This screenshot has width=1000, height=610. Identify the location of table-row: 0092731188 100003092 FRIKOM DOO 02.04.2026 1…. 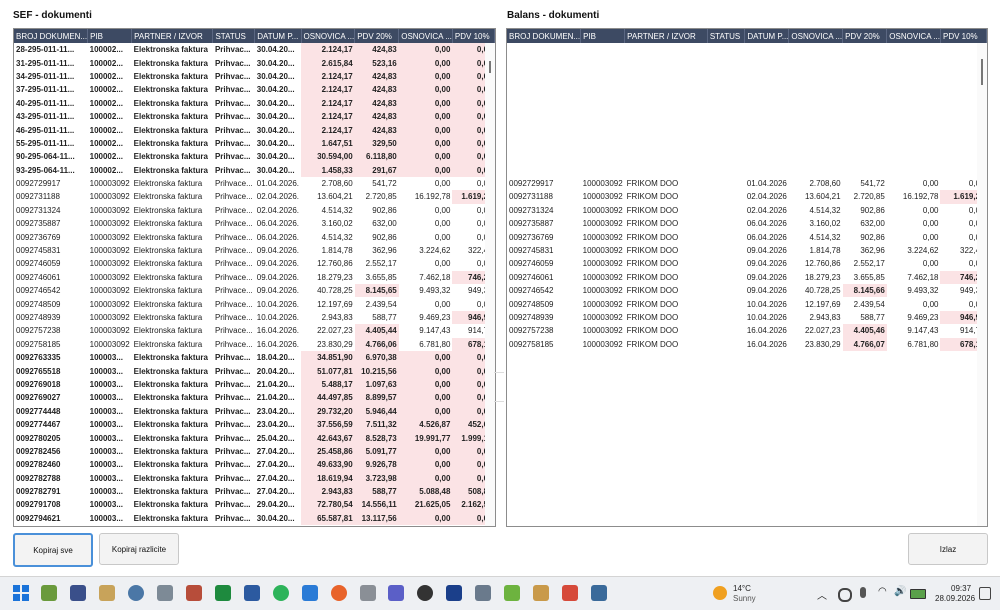
(747, 197).